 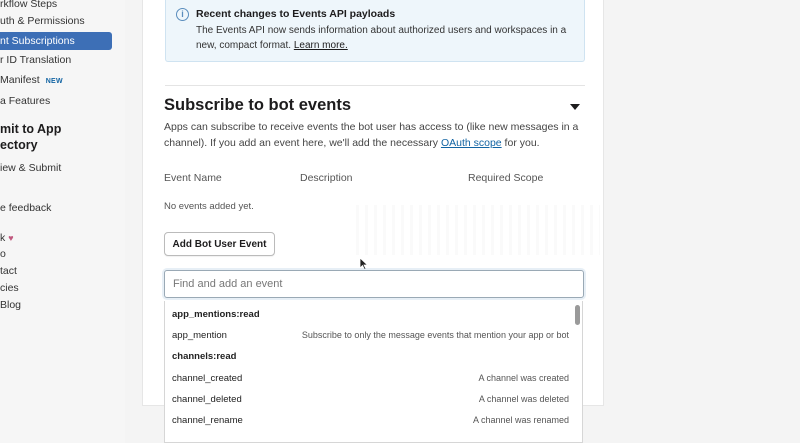 I want to click on section-description-end: for you., so click(x=520, y=142).